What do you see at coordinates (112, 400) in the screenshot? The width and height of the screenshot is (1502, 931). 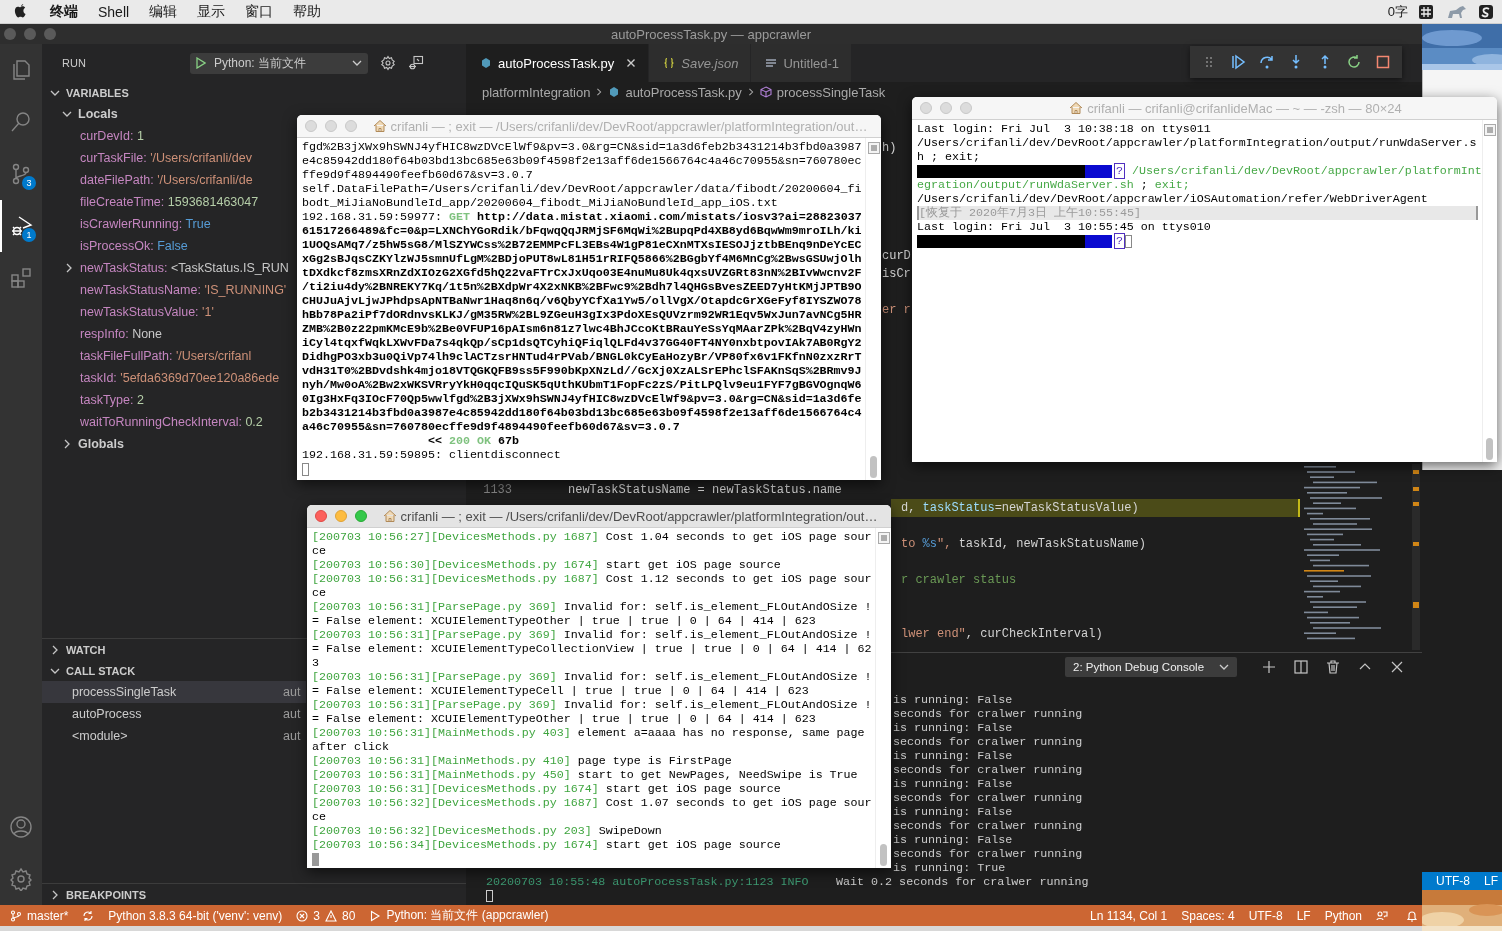 I see `variable-entry: taskType: 2` at bounding box center [112, 400].